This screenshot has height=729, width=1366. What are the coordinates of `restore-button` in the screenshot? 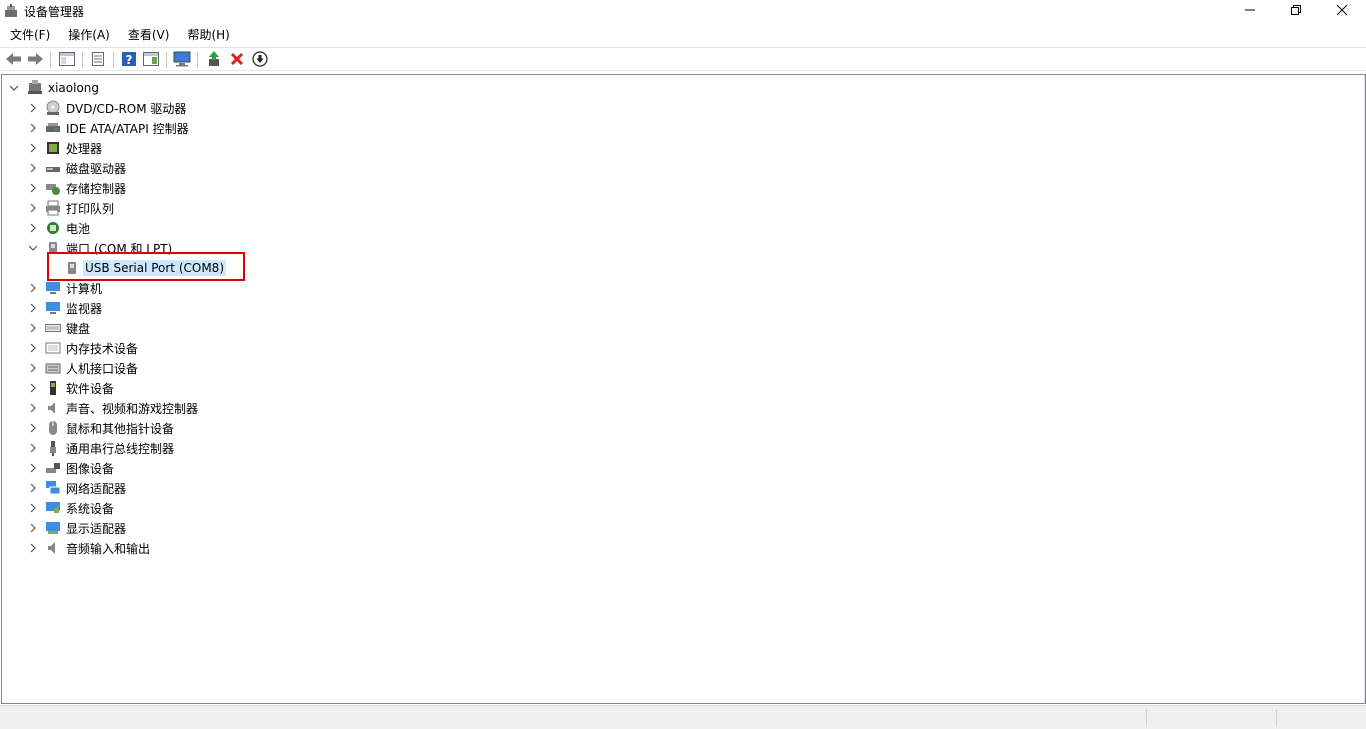 It's located at (1296, 11).